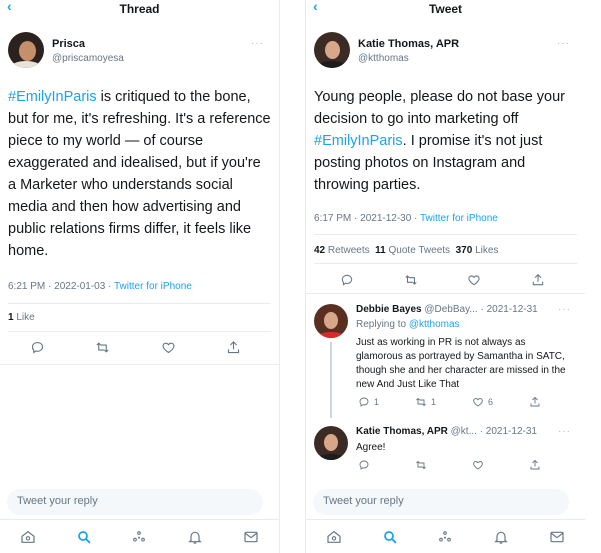  I want to click on reply-header: Debbie Bayes @DebBay... · 2021-12-31, so click(447, 309).